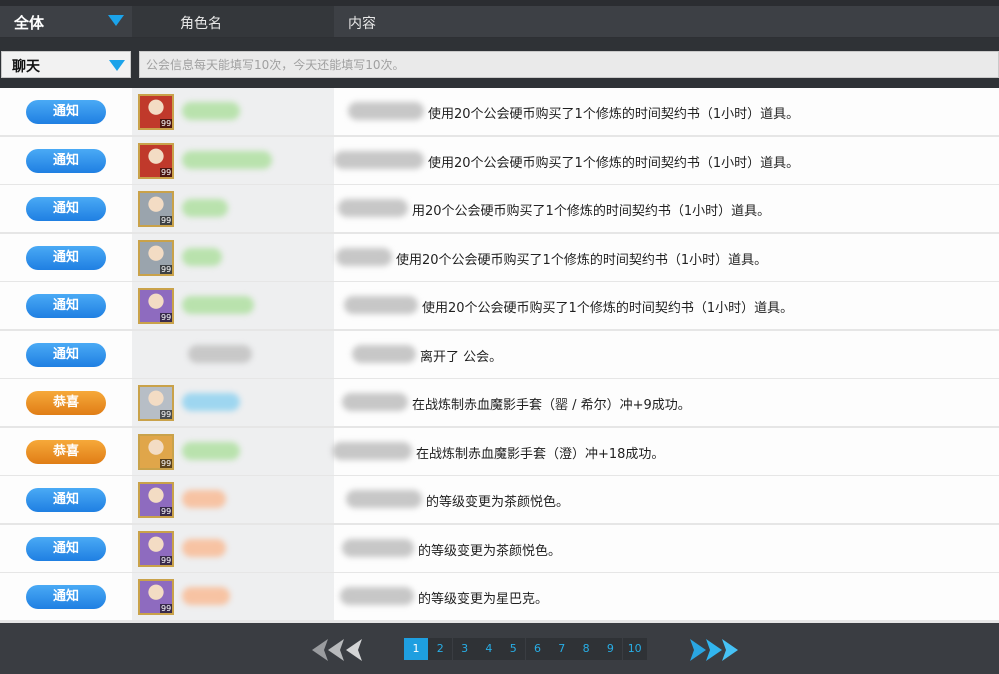  Describe the element at coordinates (499, 208) in the screenshot. I see `table-row: 通知 99 用20个公会硬币购买了1个修炼的时间契约书（1小时）道具。` at that location.